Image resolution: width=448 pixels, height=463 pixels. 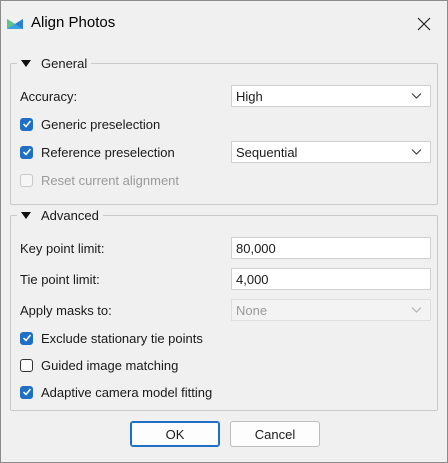 I want to click on adaptive-fitting-row: Adaptive camera model fitting, so click(x=116, y=392).